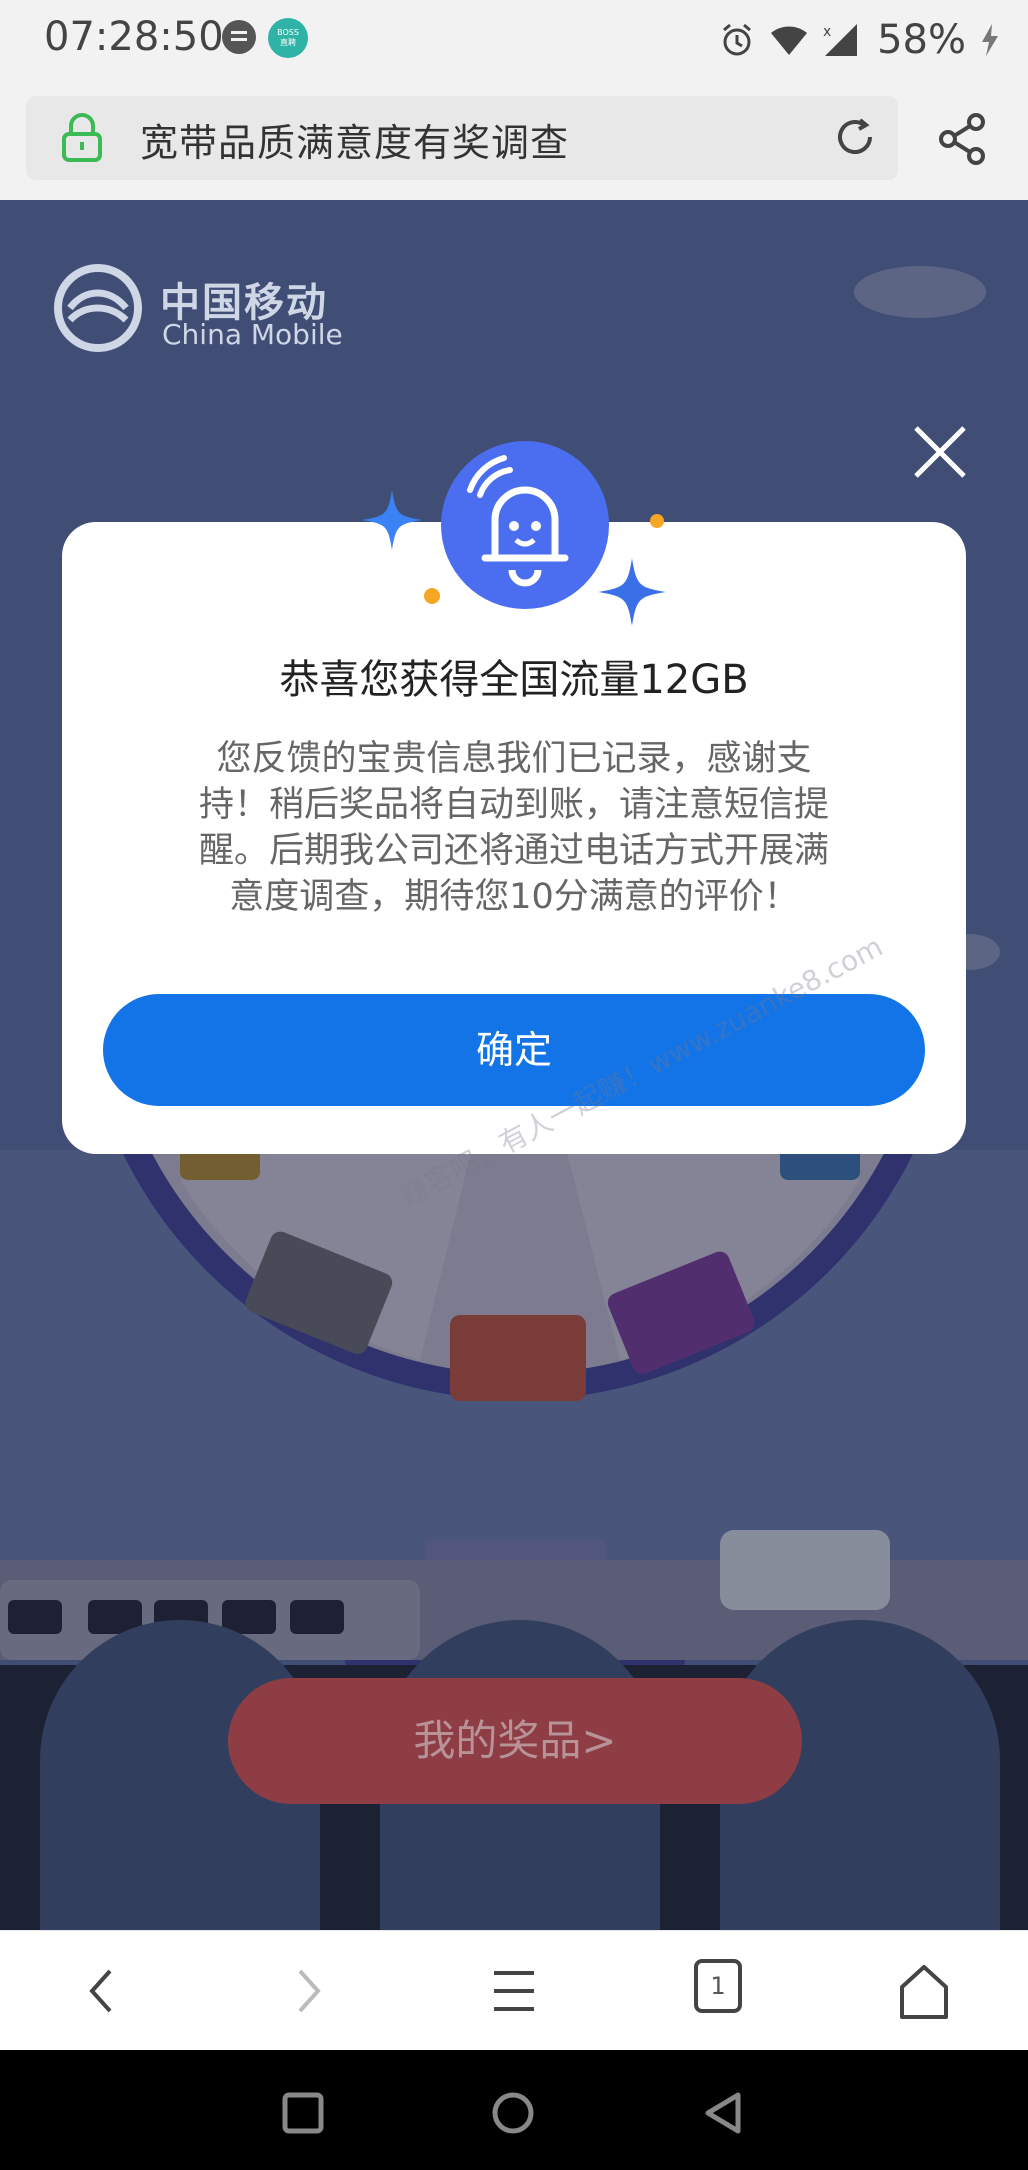  I want to click on recent-apps-icon, so click(303, 2113).